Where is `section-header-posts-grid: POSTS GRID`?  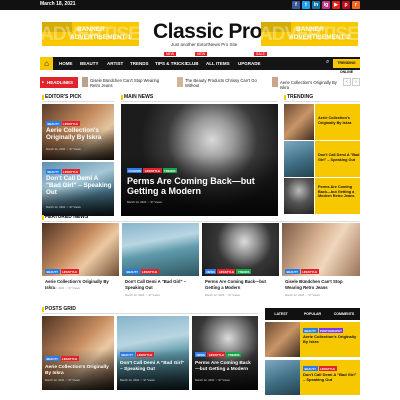 section-header-posts-grid: POSTS GRID is located at coordinates (150, 310).